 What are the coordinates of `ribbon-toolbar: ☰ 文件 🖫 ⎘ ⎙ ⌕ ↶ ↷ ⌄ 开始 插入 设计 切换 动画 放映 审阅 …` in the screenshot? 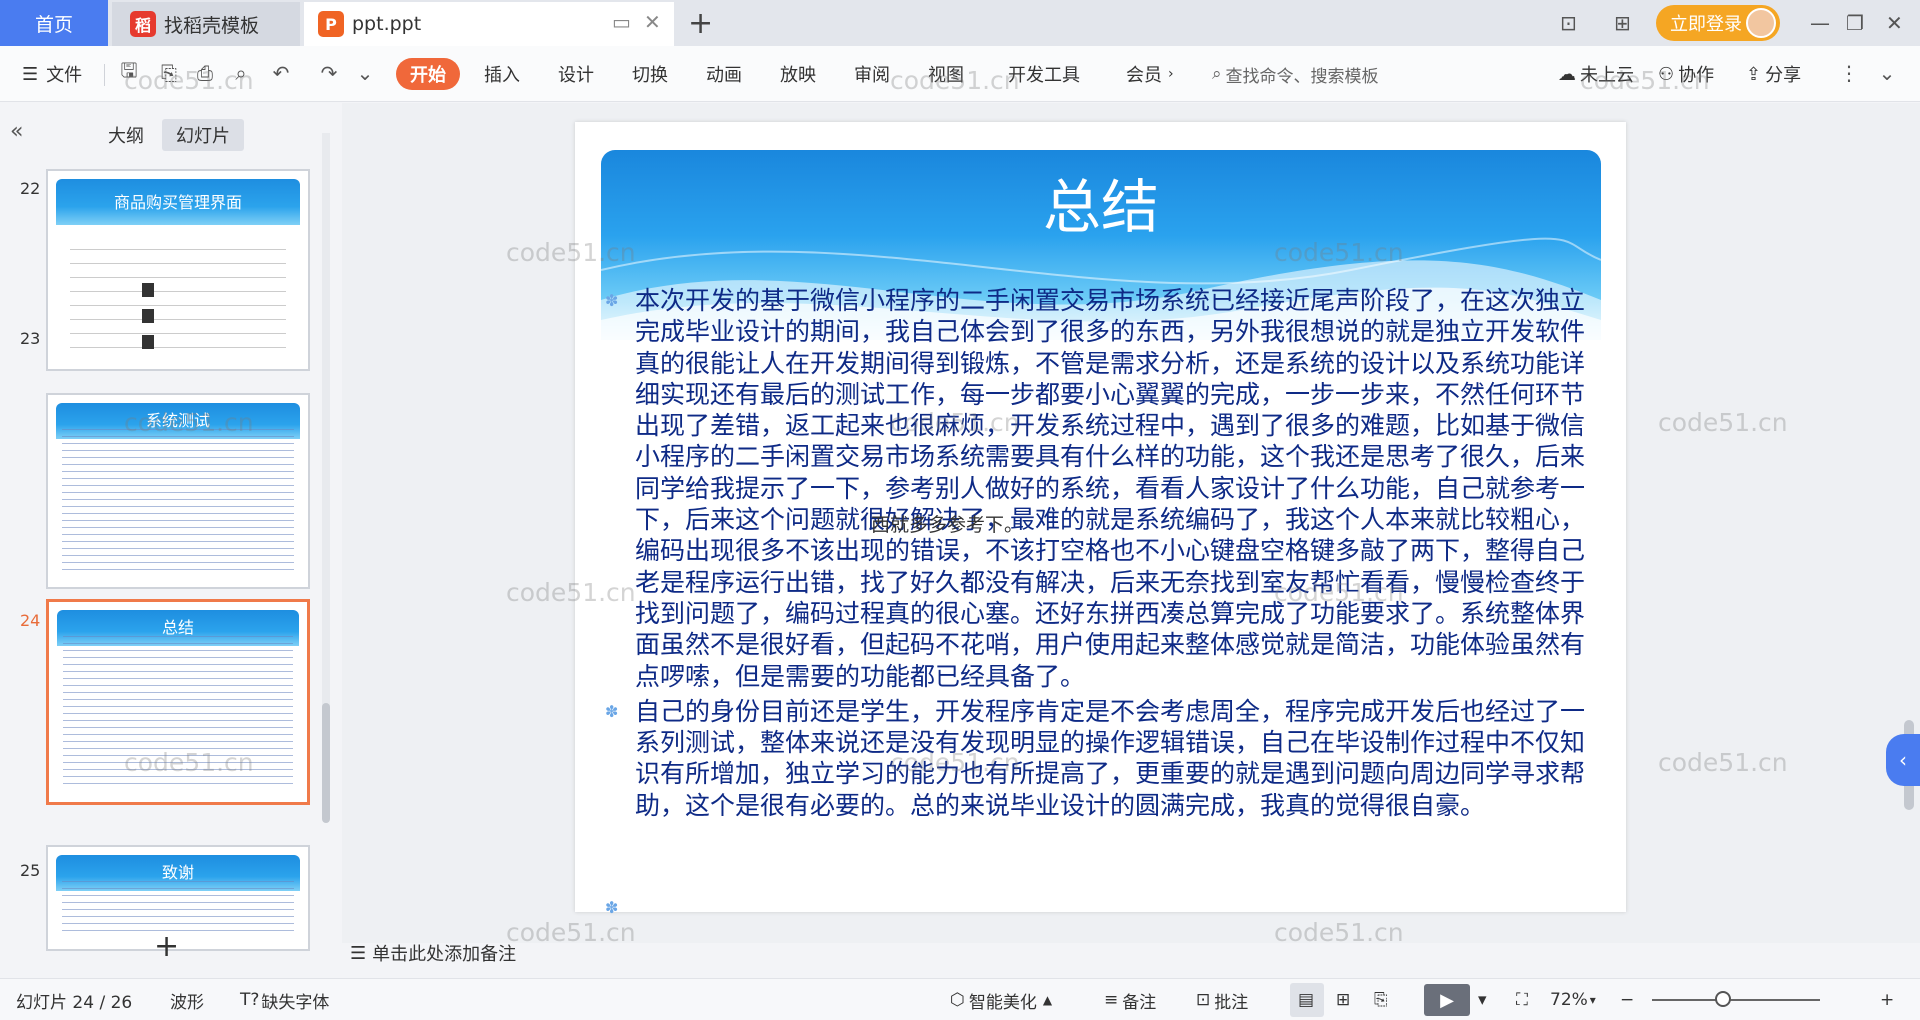 It's located at (960, 74).